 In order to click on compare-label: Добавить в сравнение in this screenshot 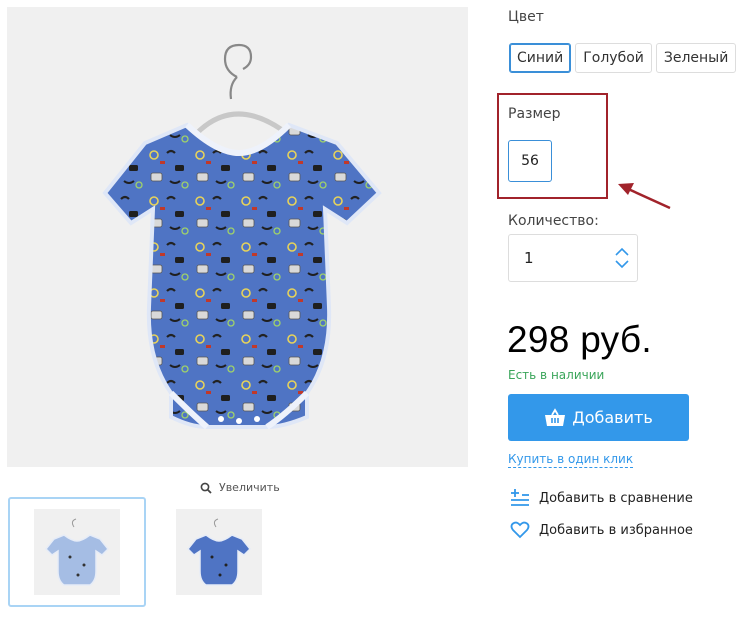, I will do `click(616, 498)`.